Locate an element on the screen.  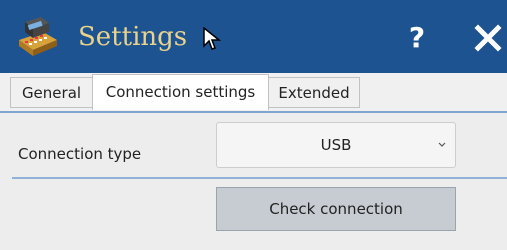
connection-type-value: USB is located at coordinates (336, 145).